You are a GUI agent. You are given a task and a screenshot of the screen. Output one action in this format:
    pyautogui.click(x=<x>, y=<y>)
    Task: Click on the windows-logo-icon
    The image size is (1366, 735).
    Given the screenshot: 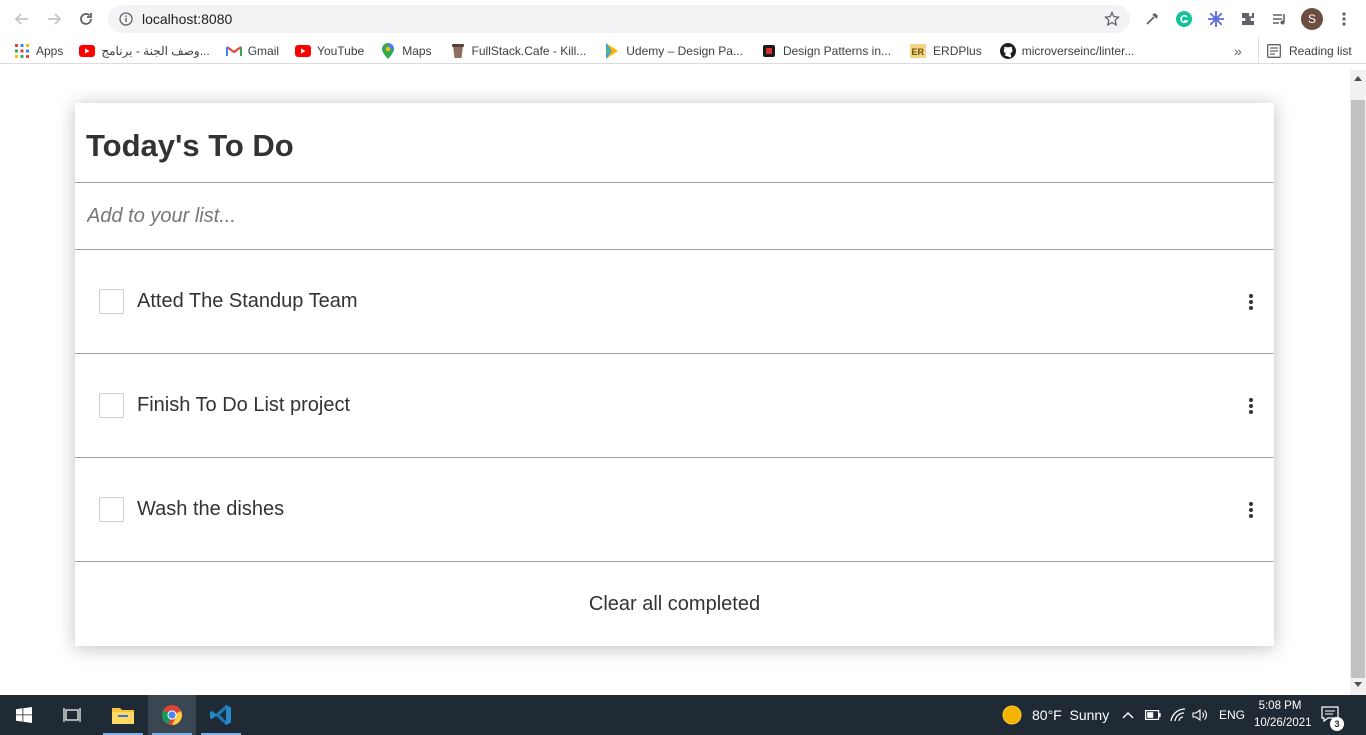 What is the action you would take?
    pyautogui.click(x=24, y=715)
    